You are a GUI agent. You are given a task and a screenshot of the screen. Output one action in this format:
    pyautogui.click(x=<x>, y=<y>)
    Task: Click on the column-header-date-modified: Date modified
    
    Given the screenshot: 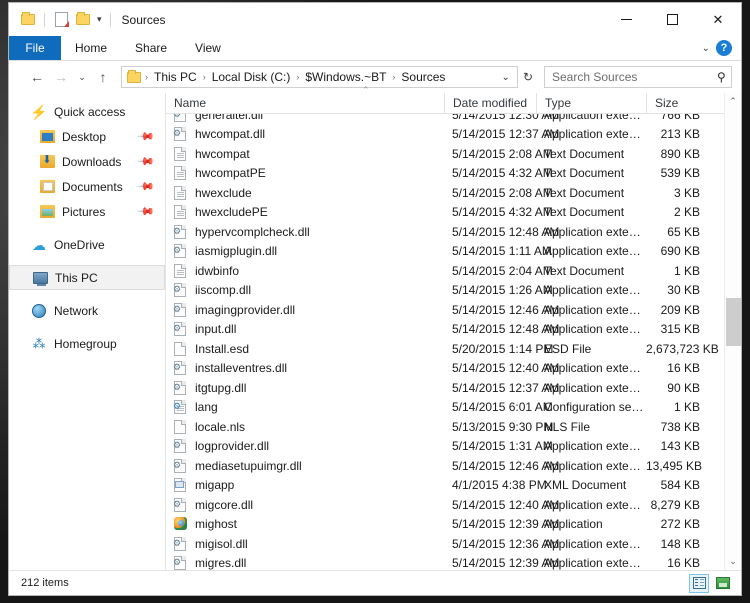 What is the action you would take?
    pyautogui.click(x=490, y=103)
    